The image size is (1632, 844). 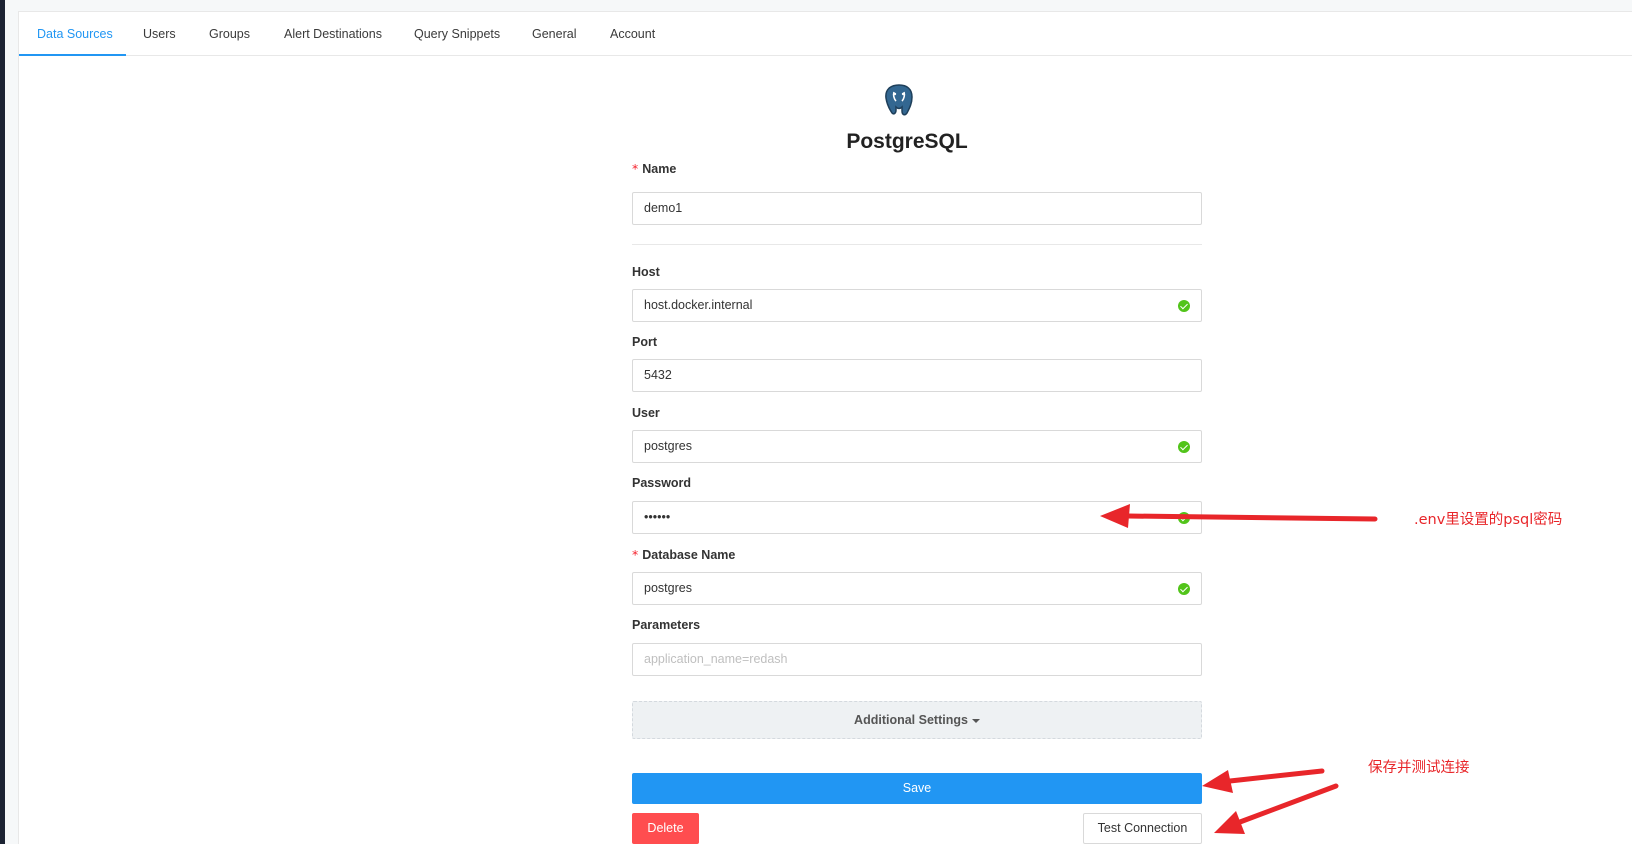 I want to click on tab-alert-destinations: Alert Destinations, so click(x=333, y=34).